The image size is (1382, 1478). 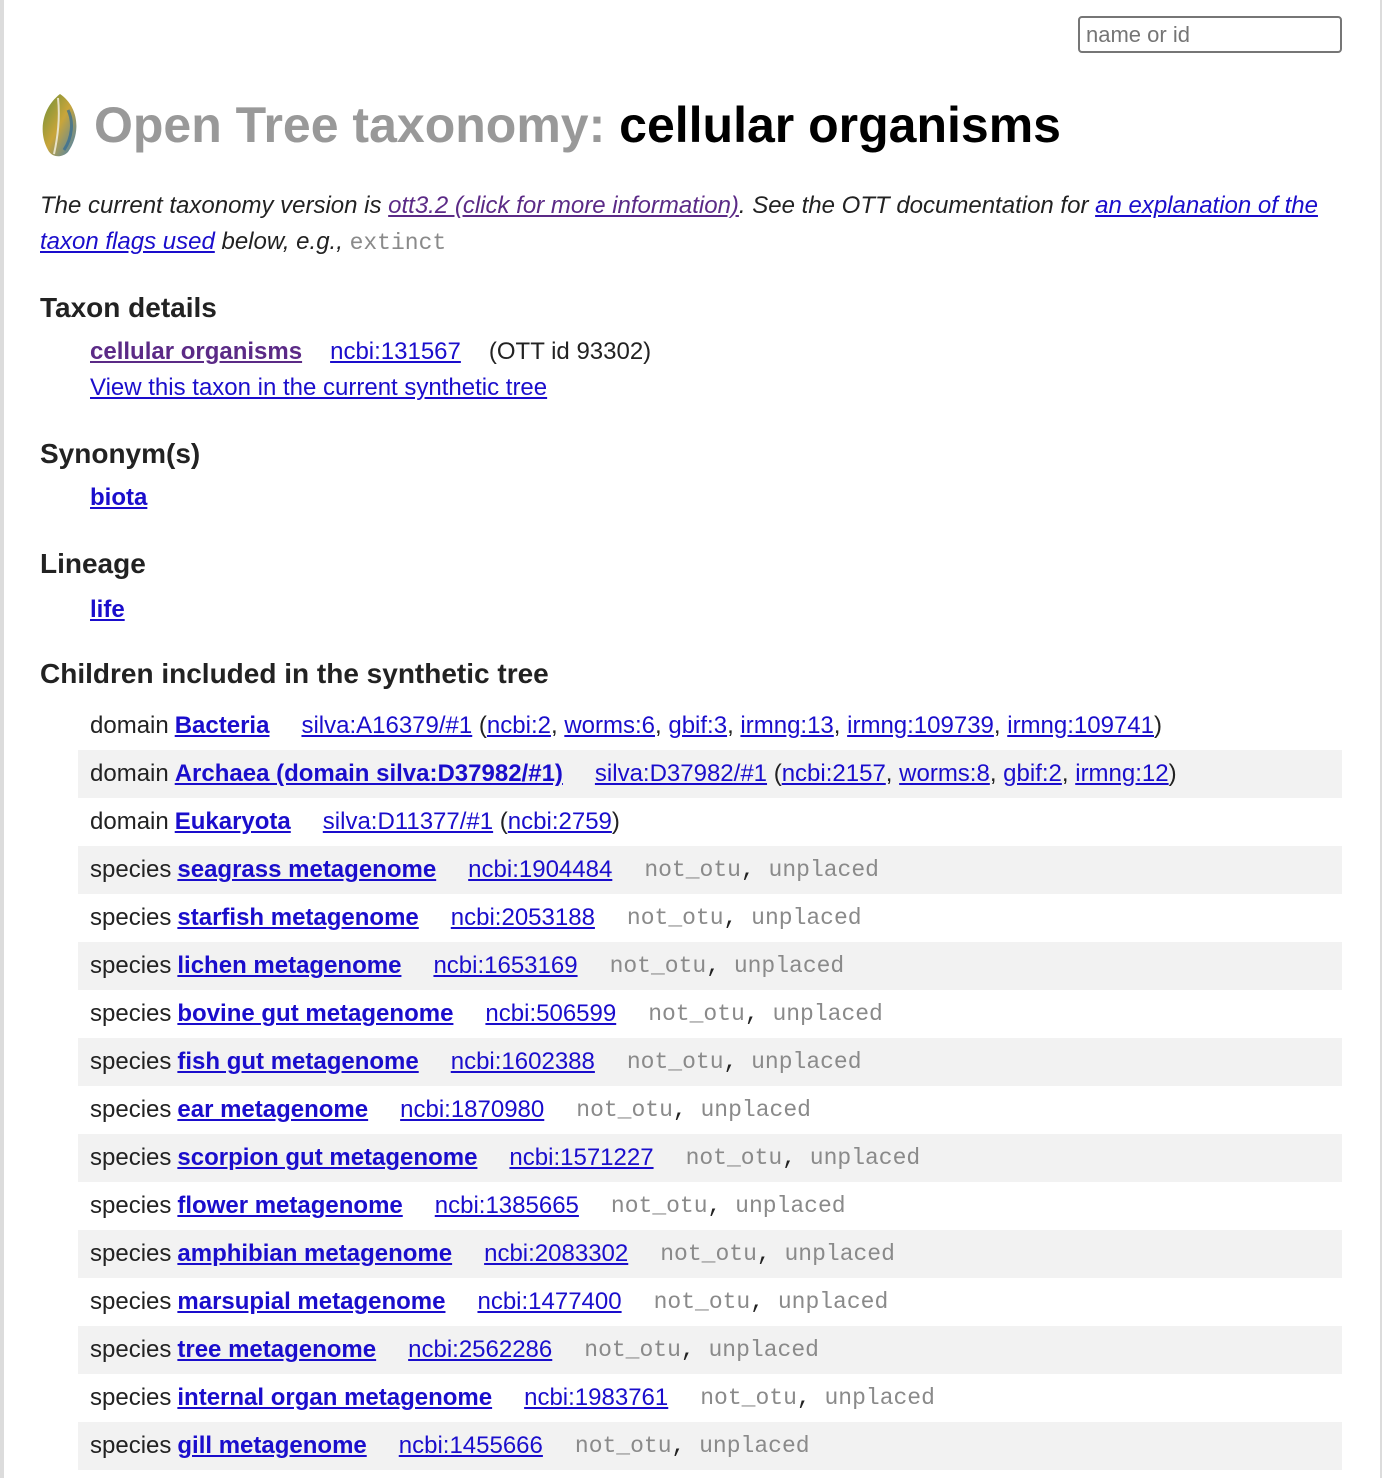 I want to click on child-source-link: silva:D11377/#1, so click(x=408, y=821).